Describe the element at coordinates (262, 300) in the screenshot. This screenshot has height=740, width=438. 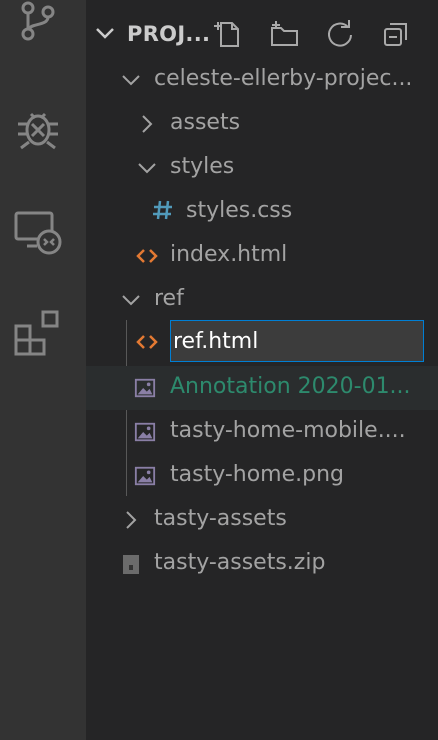
I see `tree-item-ref-folder: ref` at that location.